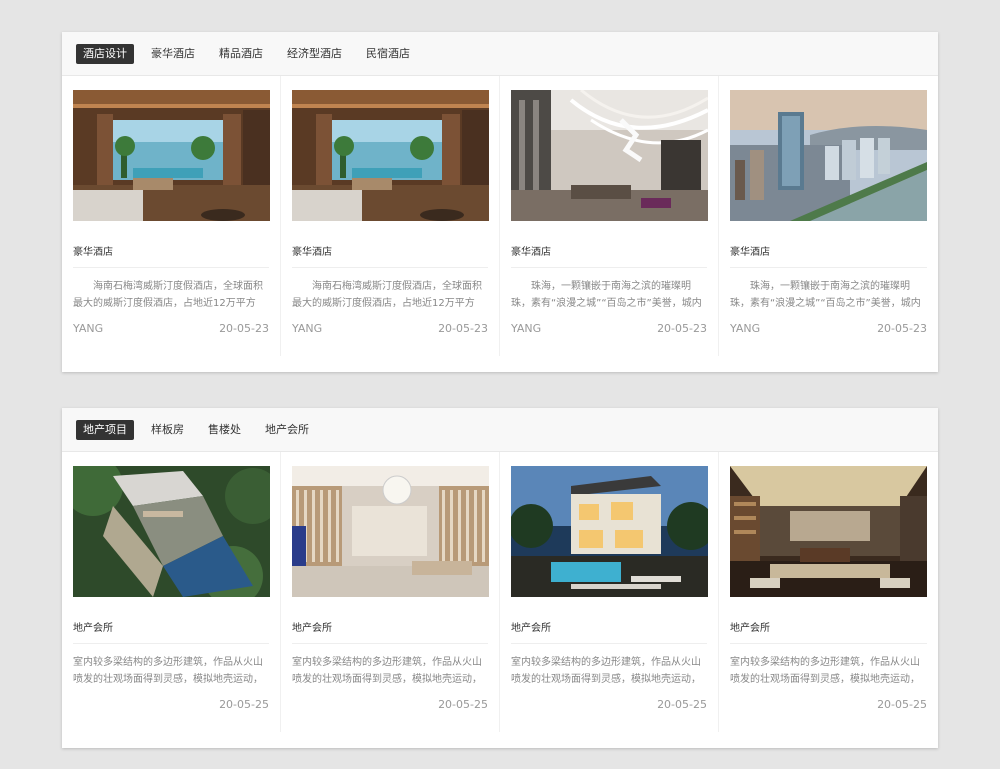  I want to click on tab-boutique-hotel: 精品酒店, so click(241, 54).